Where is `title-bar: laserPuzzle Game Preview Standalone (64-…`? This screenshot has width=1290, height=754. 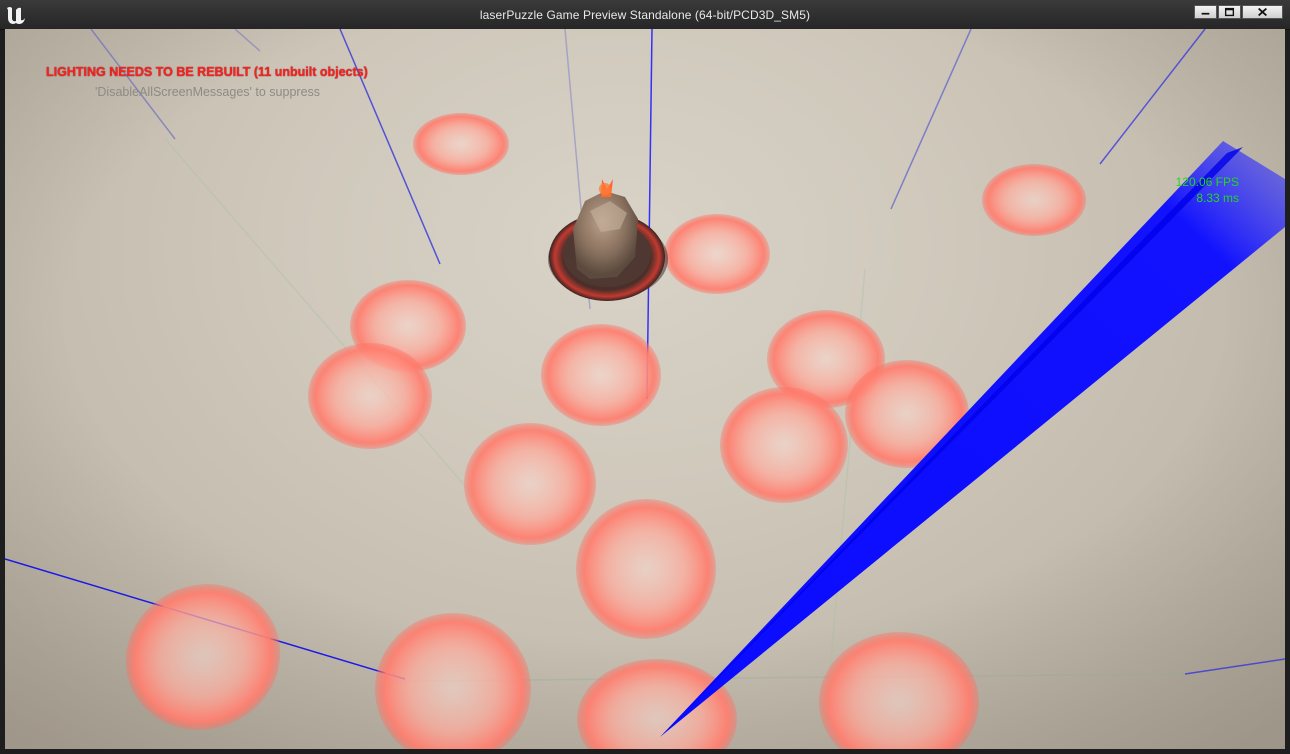 title-bar: laserPuzzle Game Preview Standalone (64-… is located at coordinates (645, 15).